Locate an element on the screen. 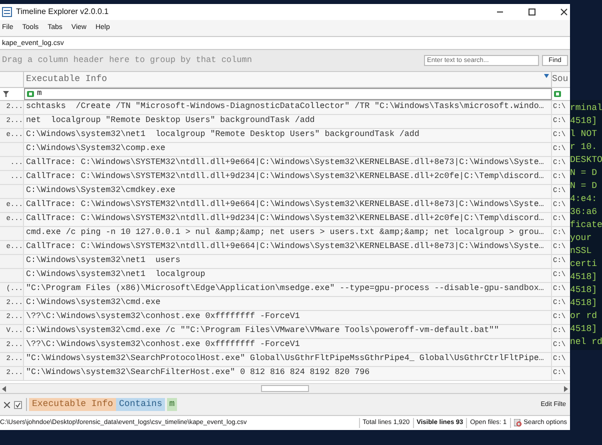 The width and height of the screenshot is (602, 445). filter-field: m is located at coordinates (288, 94).